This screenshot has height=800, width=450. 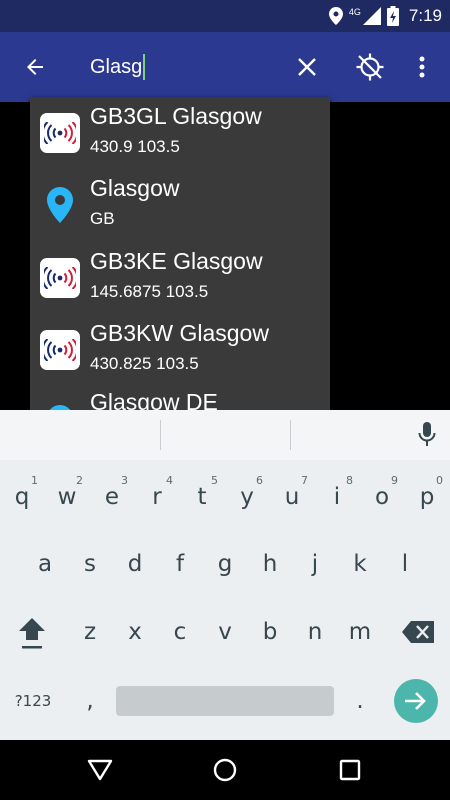 I want to click on shift-key, so click(x=32, y=632).